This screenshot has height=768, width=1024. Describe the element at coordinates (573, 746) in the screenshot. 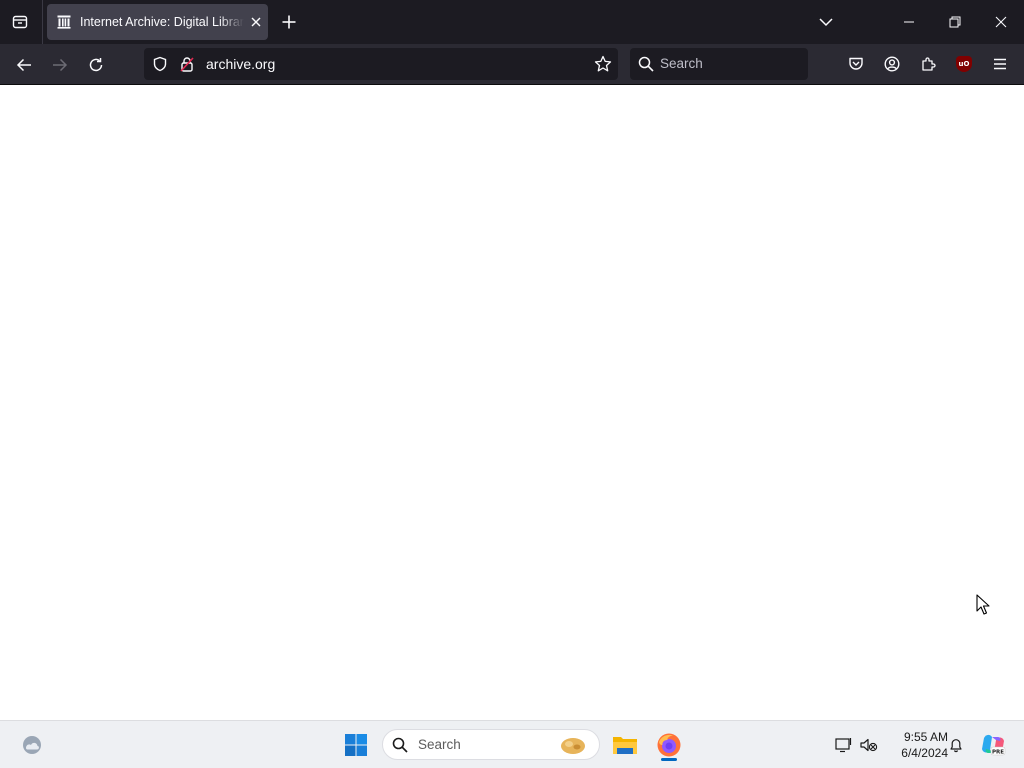

I see `search-highlight-illustration-icon` at that location.